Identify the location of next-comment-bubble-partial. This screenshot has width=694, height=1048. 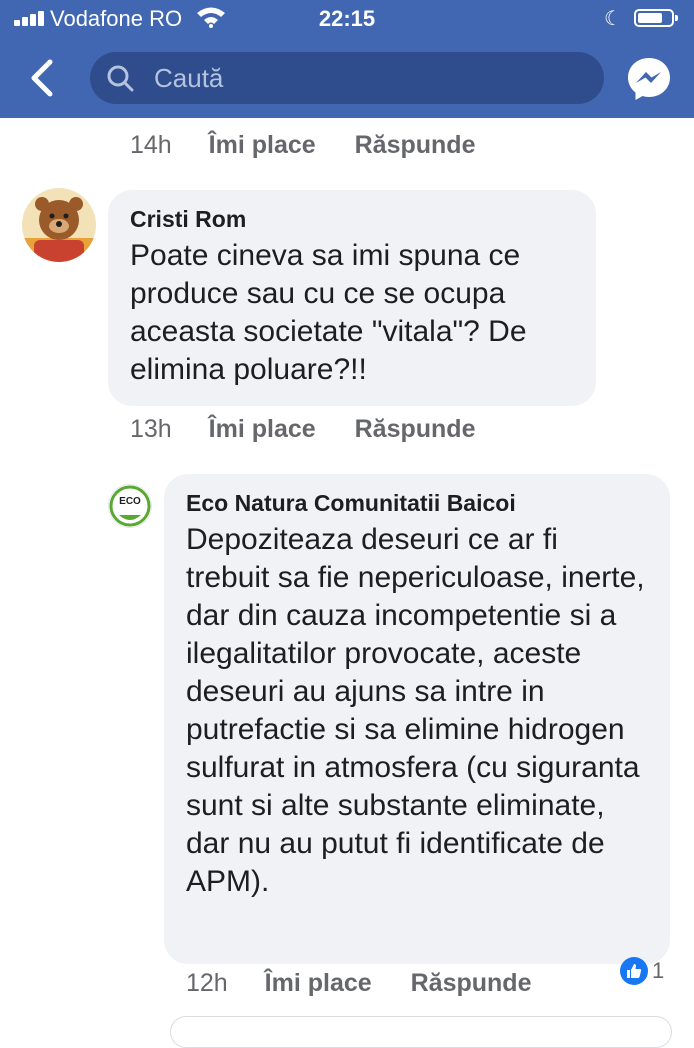
(421, 1032).